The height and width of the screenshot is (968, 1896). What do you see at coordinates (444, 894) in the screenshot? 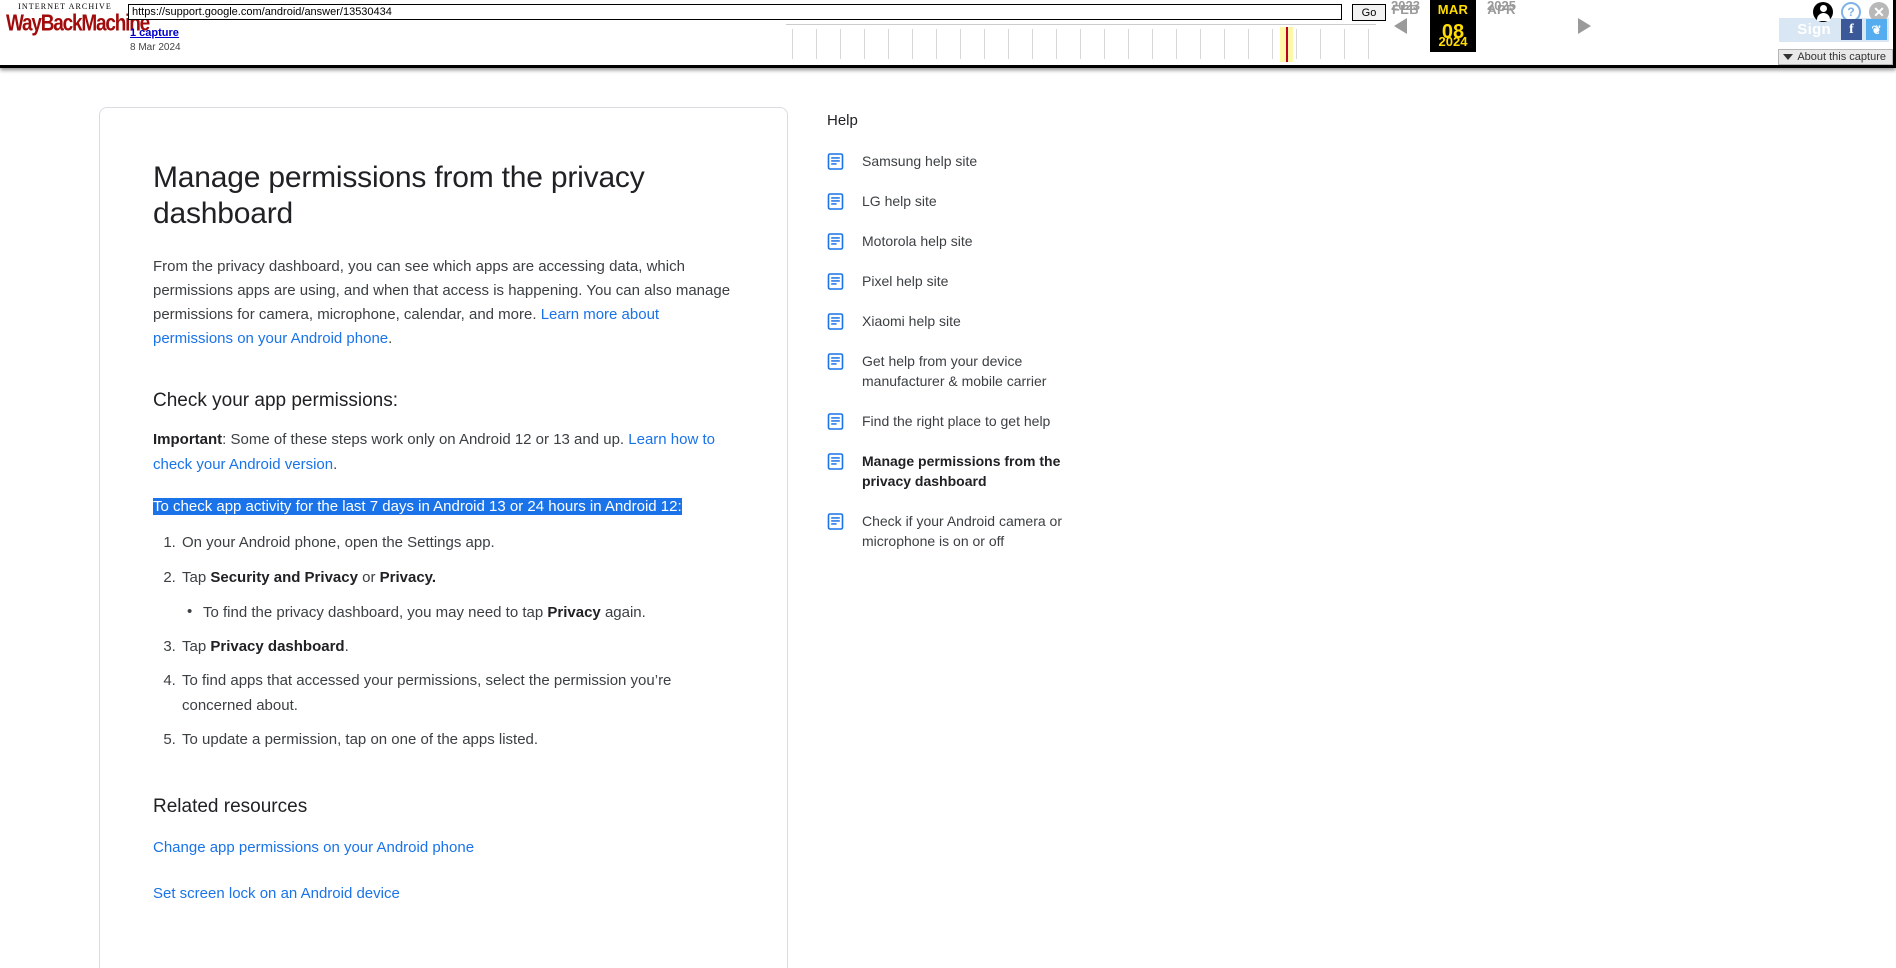
I see `related-link-set-screen-lock: Set screen lock on an Android device` at bounding box center [444, 894].